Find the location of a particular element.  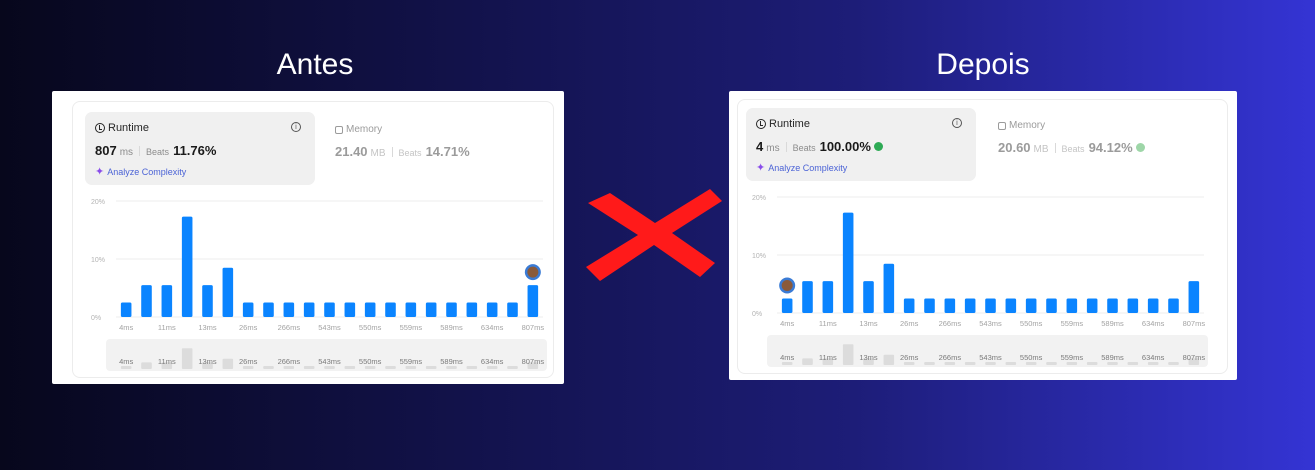

runtime-beats-value: 11.76% is located at coordinates (195, 150).